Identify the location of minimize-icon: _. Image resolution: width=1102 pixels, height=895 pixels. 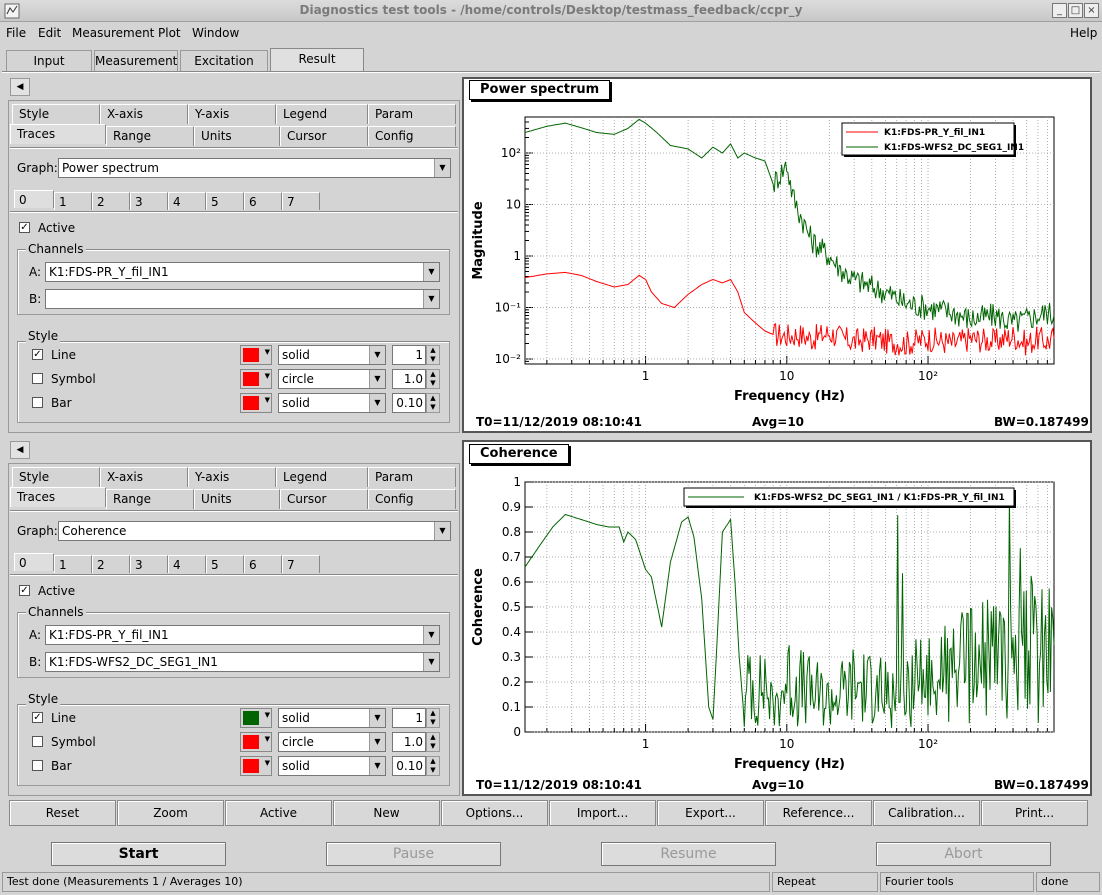
(1059, 10).